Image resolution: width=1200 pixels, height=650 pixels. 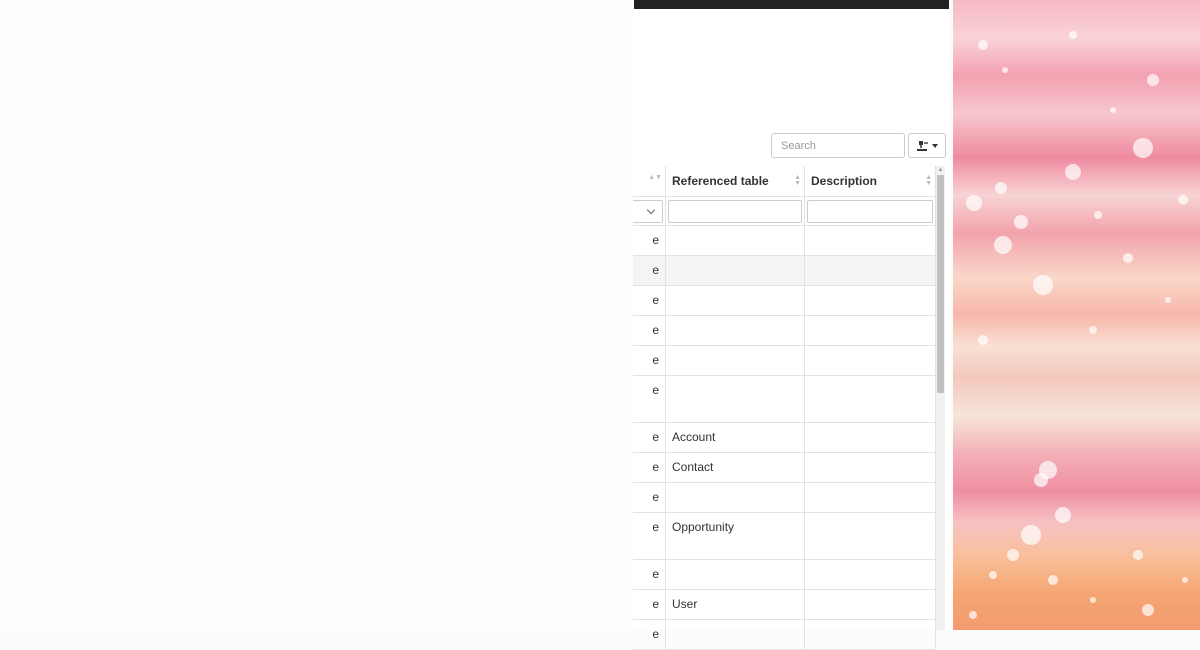 I want to click on table-cell: User, so click(x=735, y=604).